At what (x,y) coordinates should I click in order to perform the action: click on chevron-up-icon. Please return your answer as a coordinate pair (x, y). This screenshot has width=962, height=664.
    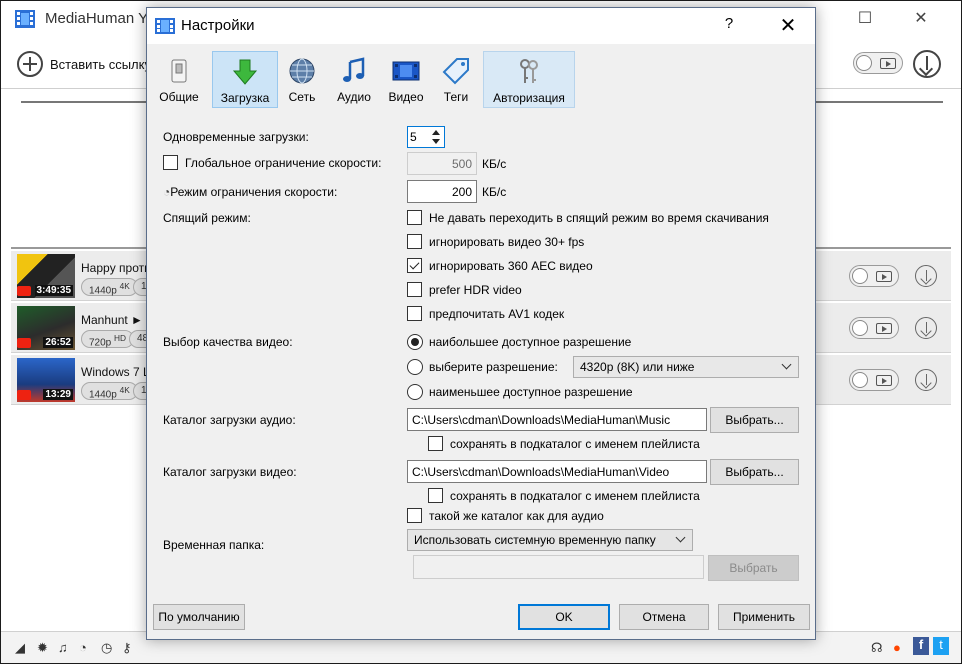
    Looking at the image, I should click on (436, 132).